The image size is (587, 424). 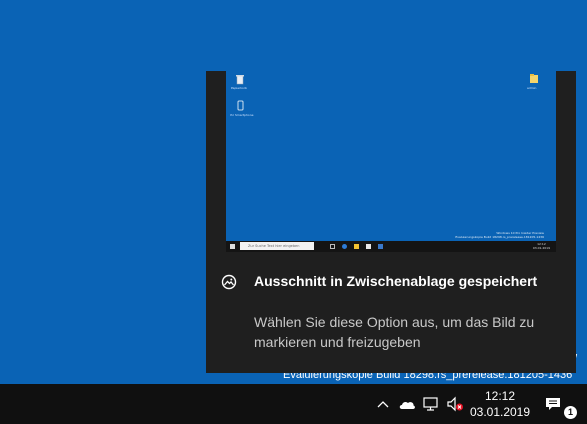 I want to click on snip-sketch-icon, so click(x=229, y=282).